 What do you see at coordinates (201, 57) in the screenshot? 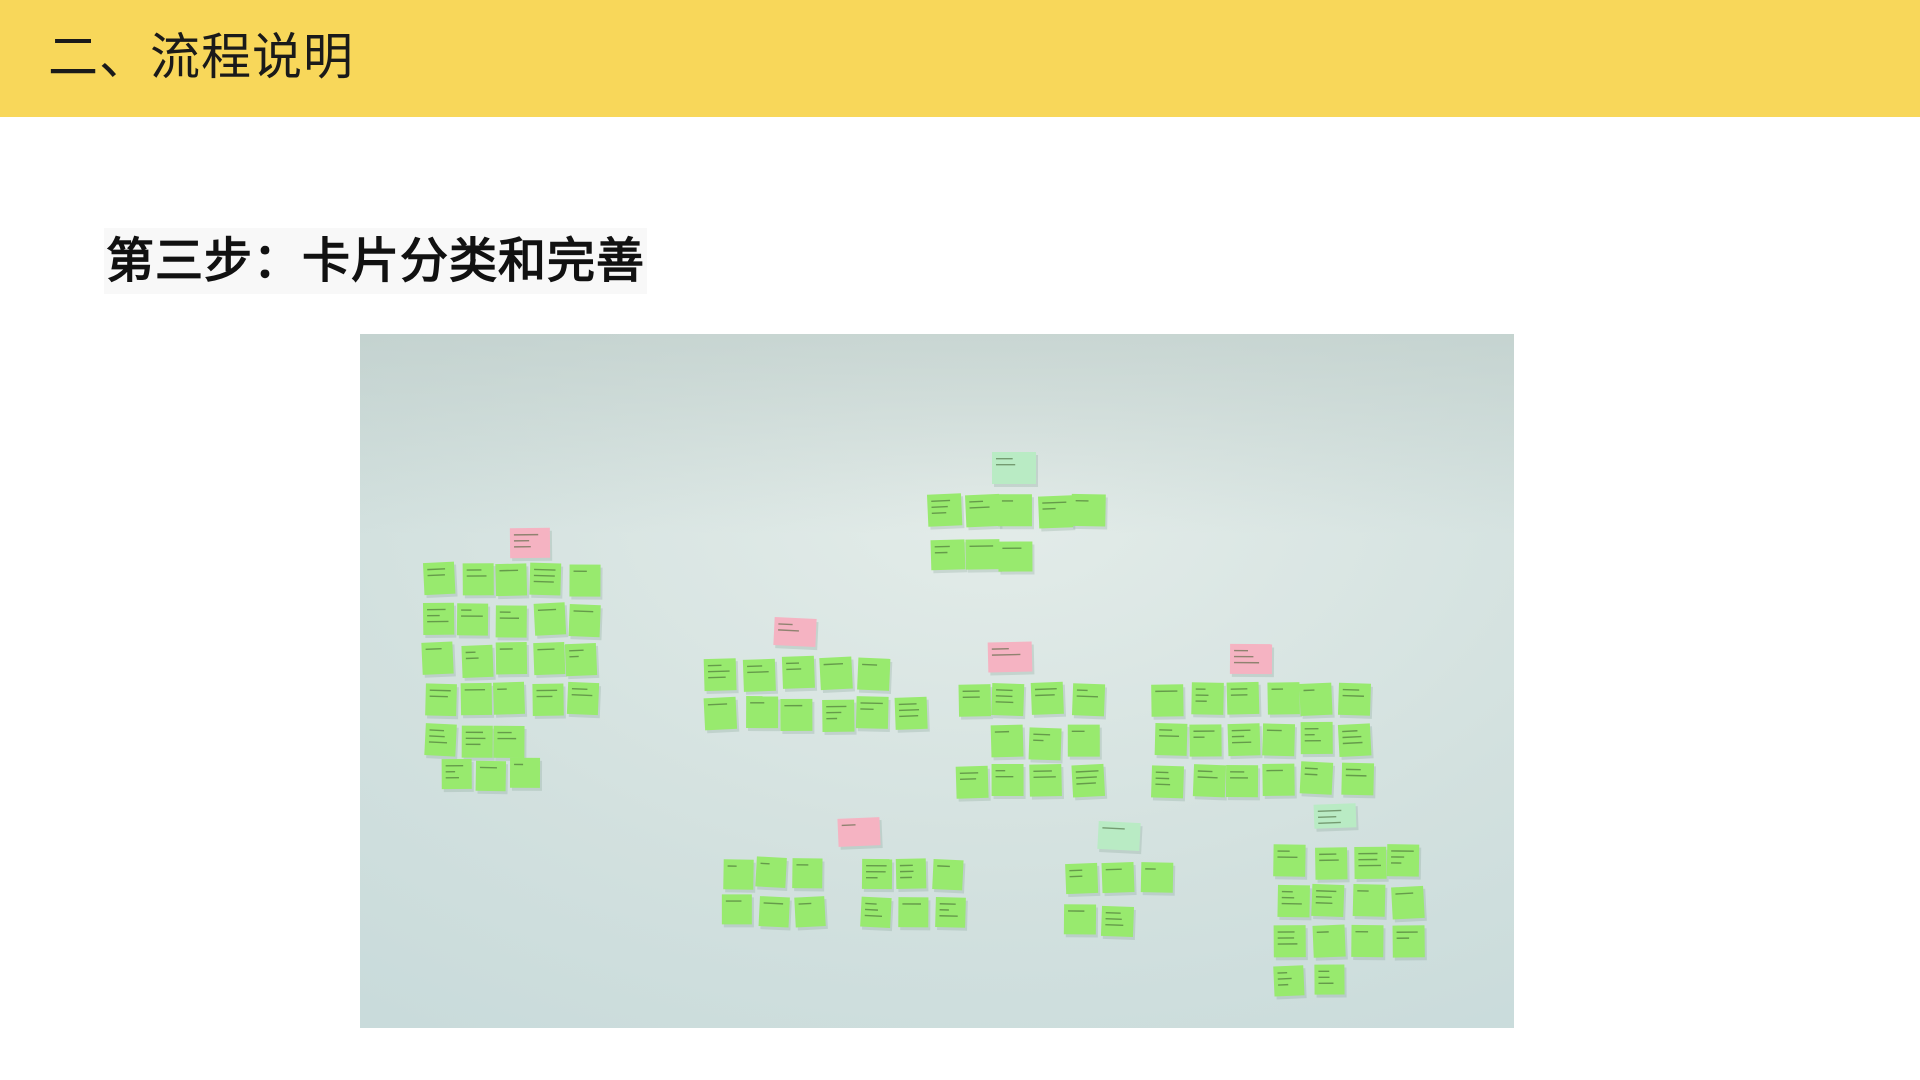
I see `page-title: 二、流程说明` at bounding box center [201, 57].